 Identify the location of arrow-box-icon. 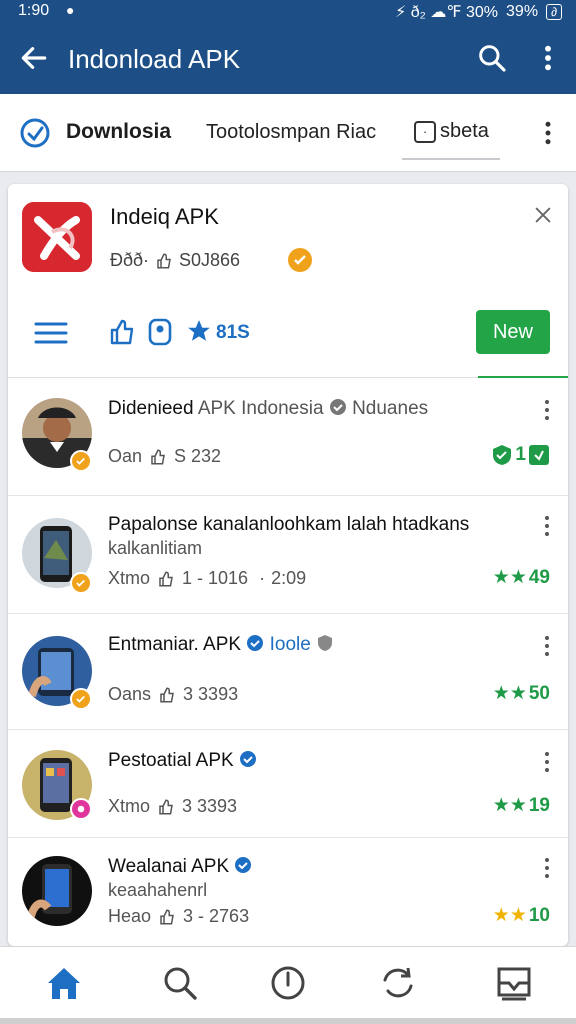
(539, 455).